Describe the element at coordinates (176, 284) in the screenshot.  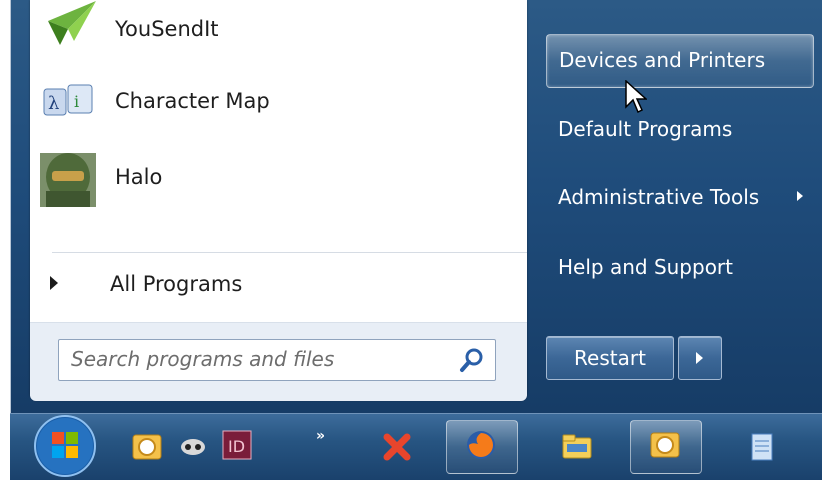
I see `all-programs-label: All Programs` at that location.